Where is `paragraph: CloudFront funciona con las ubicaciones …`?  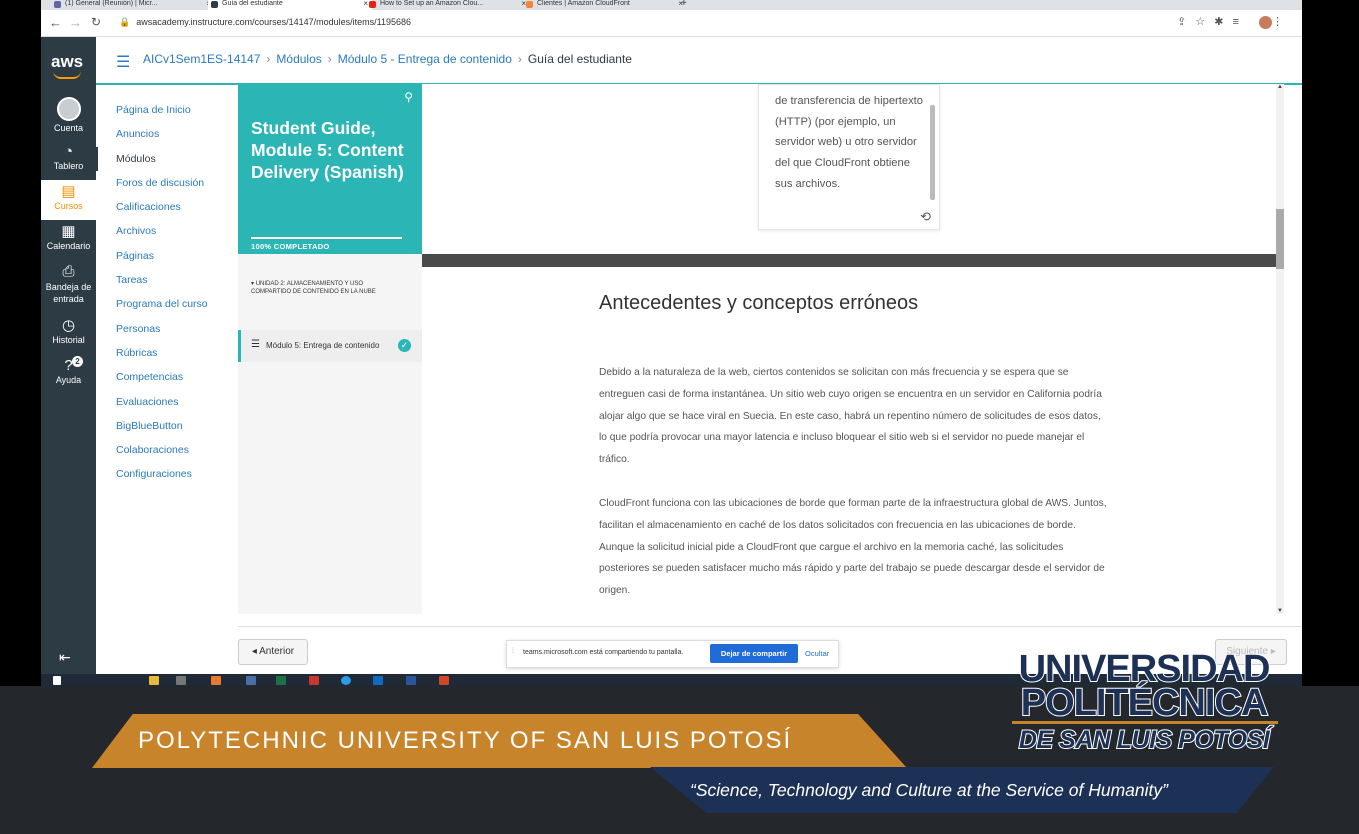
paragraph: CloudFront funciona con las ubicaciones … is located at coordinates (853, 547).